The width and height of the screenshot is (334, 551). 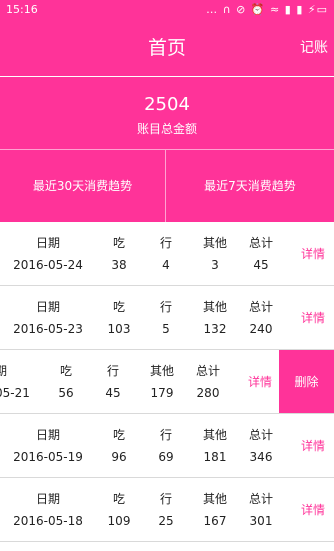 What do you see at coordinates (167, 48) in the screenshot?
I see `app-bar: 首页 记账` at bounding box center [167, 48].